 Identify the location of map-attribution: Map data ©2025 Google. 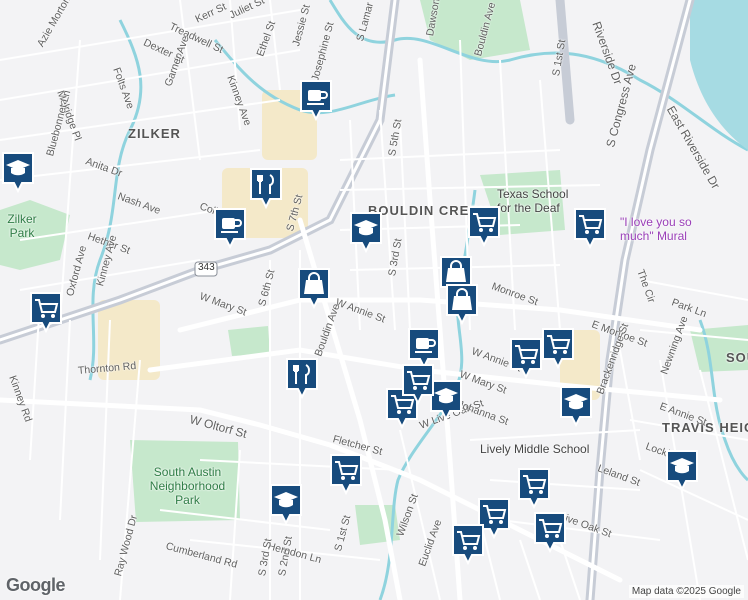
(686, 591).